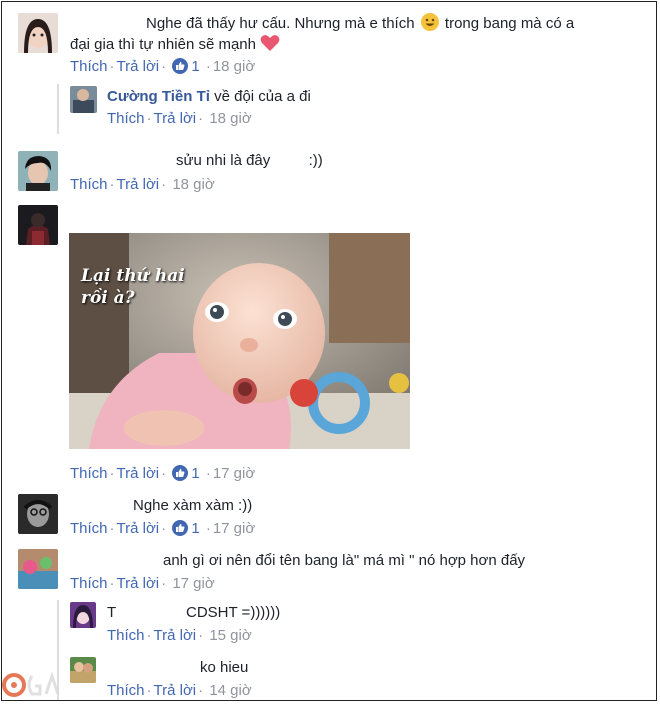 This screenshot has width=660, height=707. I want to click on timestamp: 14 giờ, so click(230, 690).